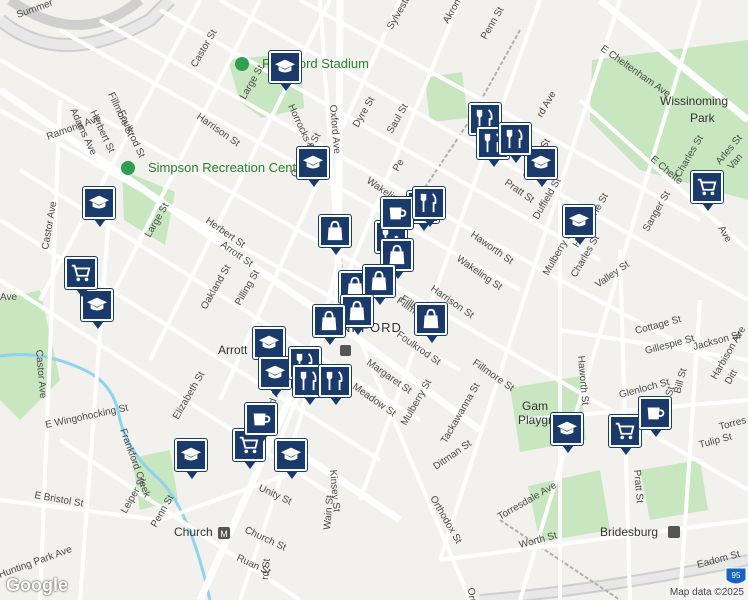 The image size is (748, 600). I want to click on street-label: Tulip St, so click(715, 441).